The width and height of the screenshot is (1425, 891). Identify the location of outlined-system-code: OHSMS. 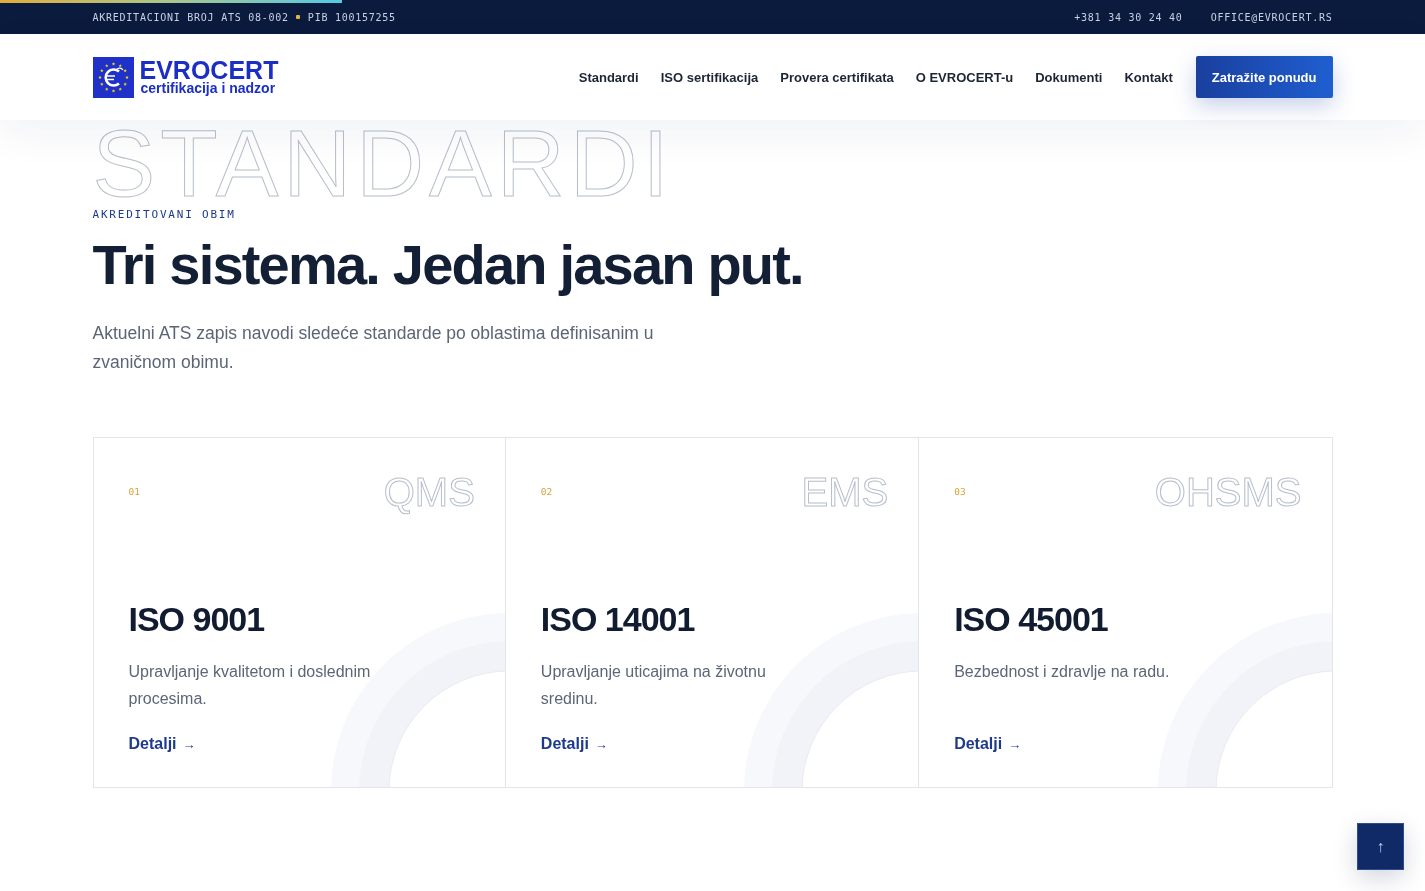
(1228, 491).